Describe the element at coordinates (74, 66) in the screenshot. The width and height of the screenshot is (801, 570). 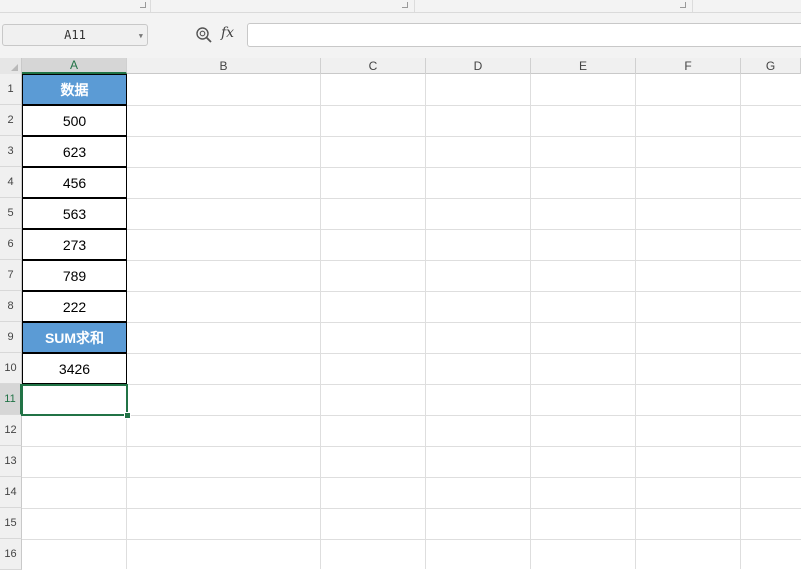
I see `column-header-a: A` at that location.